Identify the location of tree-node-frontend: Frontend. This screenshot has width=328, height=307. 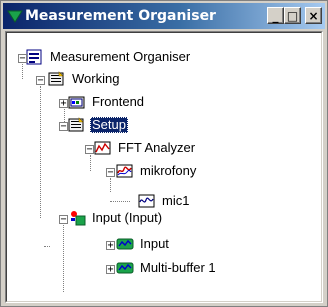
(107, 102).